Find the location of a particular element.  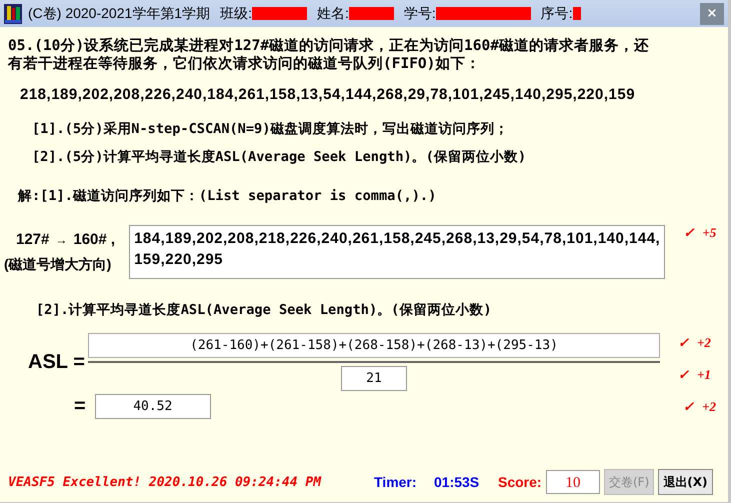

field-label: 姓名: is located at coordinates (332, 13).